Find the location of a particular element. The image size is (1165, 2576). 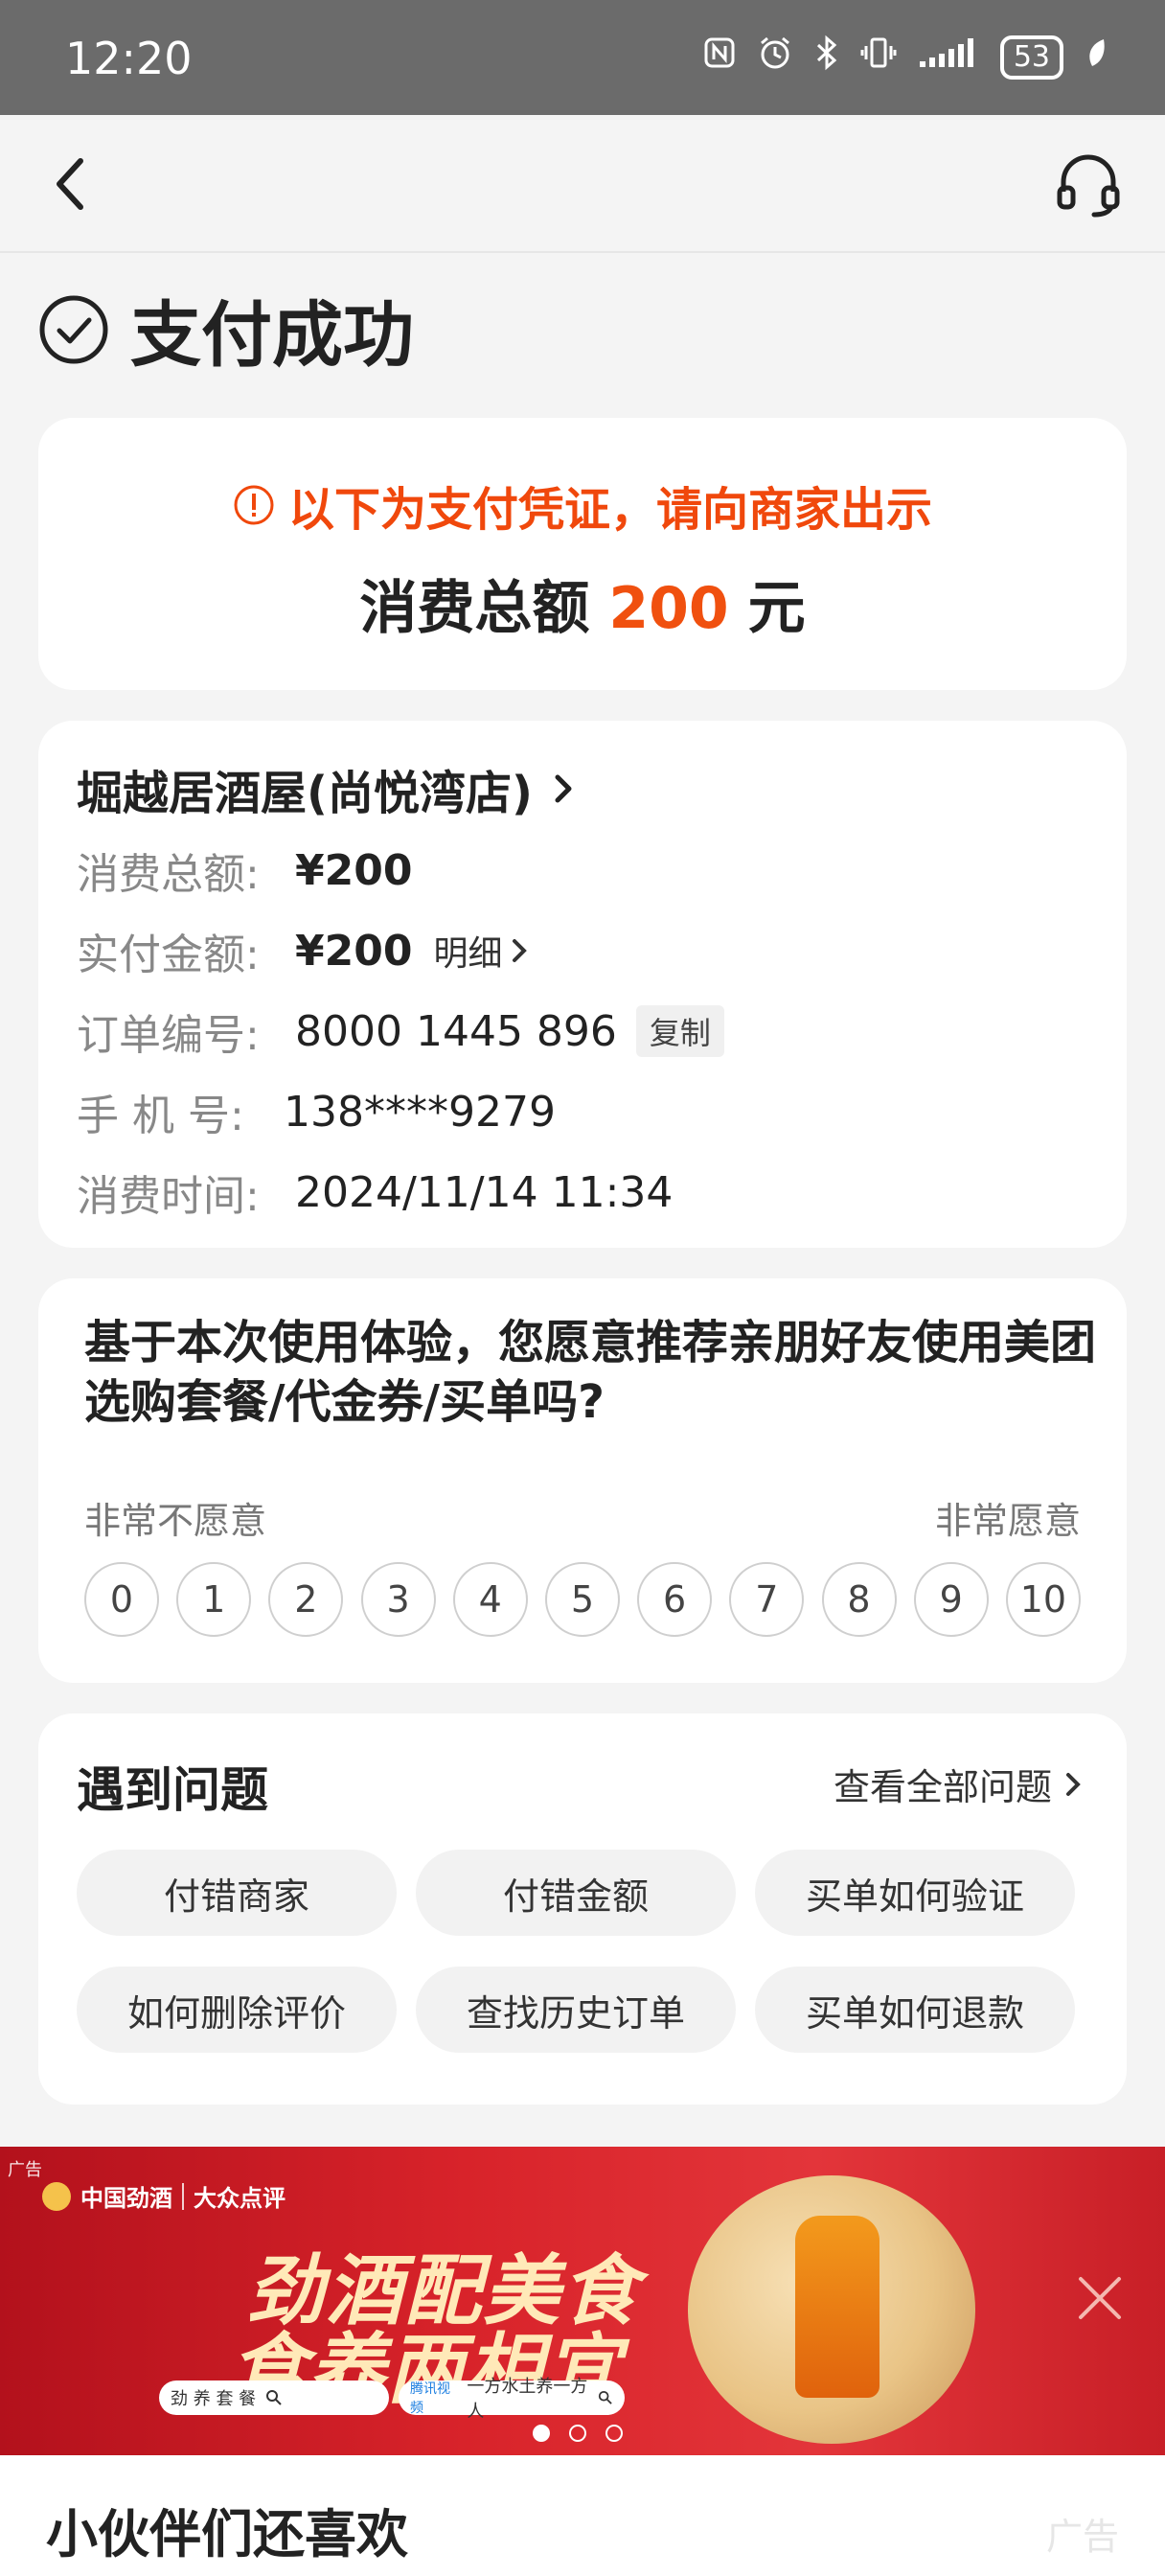

recommend-ad-label: 广告 is located at coordinates (1082, 2537).